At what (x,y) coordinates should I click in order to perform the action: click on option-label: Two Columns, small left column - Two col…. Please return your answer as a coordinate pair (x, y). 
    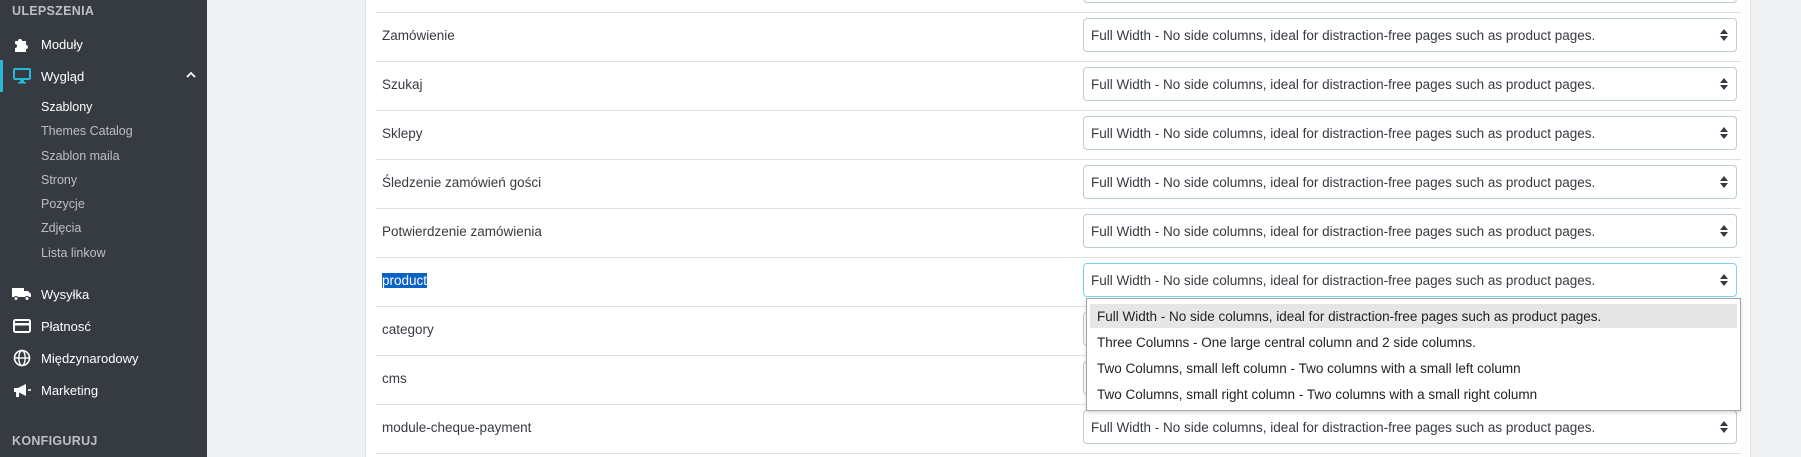
    Looking at the image, I should click on (1309, 368).